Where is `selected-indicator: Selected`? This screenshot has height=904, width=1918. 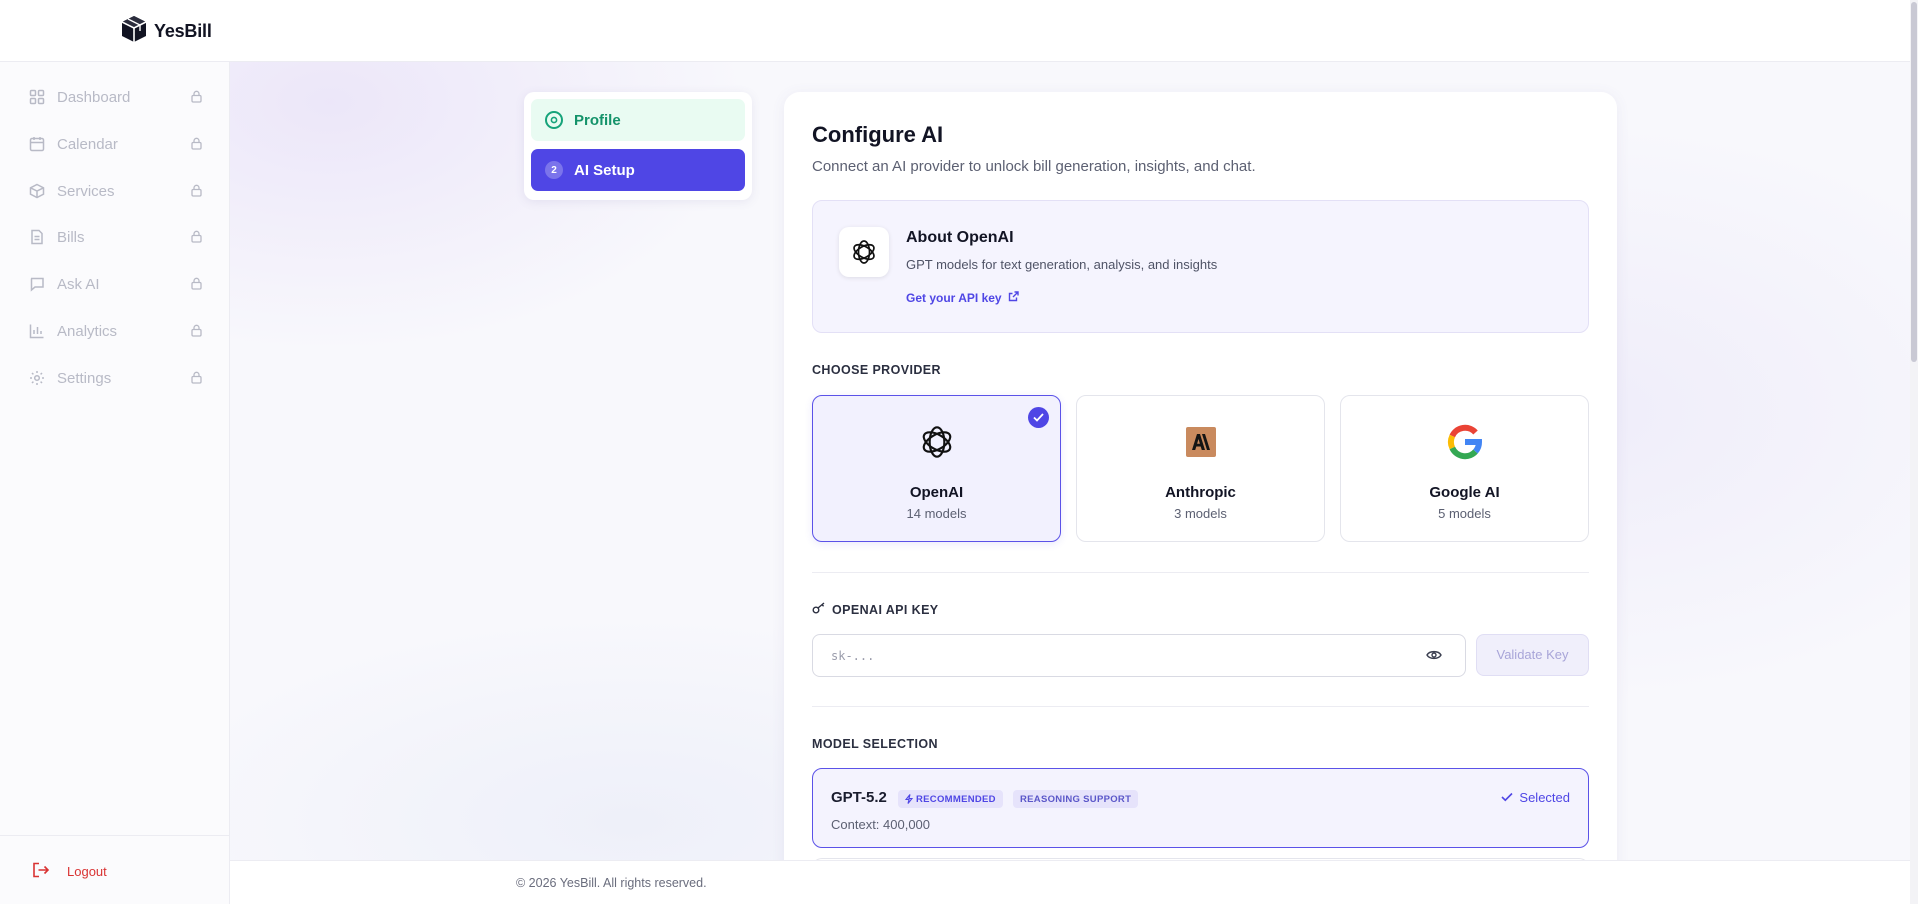 selected-indicator: Selected is located at coordinates (1535, 797).